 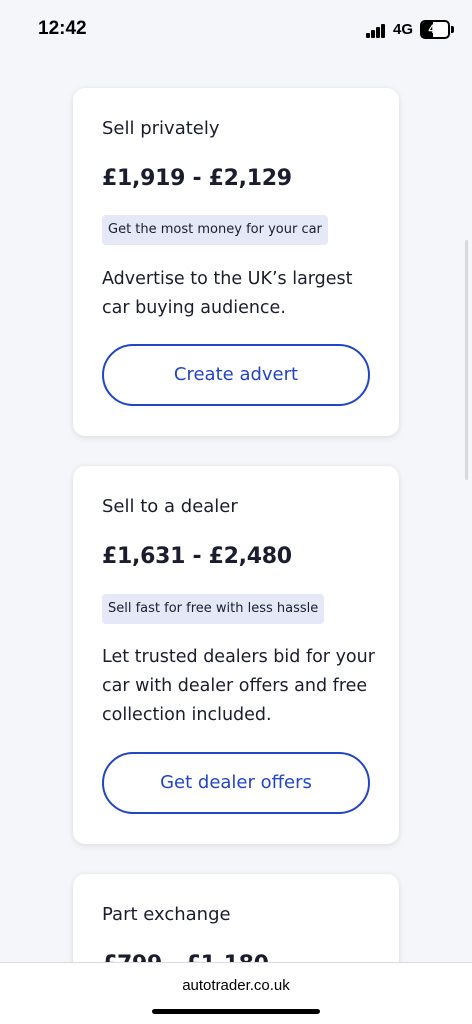 I want to click on network-label: 4G, so click(x=403, y=29).